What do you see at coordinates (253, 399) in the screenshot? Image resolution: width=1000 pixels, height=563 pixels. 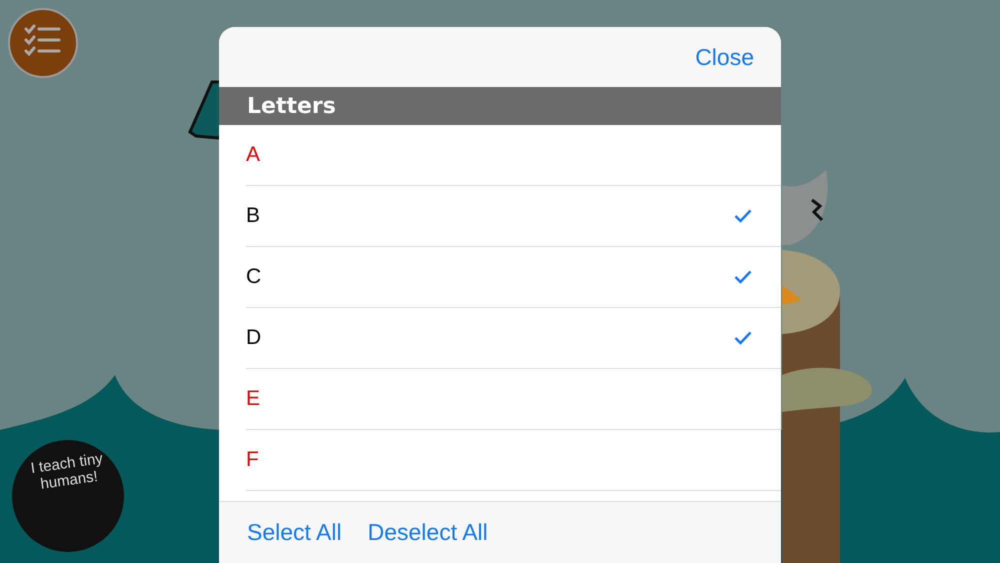 I see `letter-label: E` at bounding box center [253, 399].